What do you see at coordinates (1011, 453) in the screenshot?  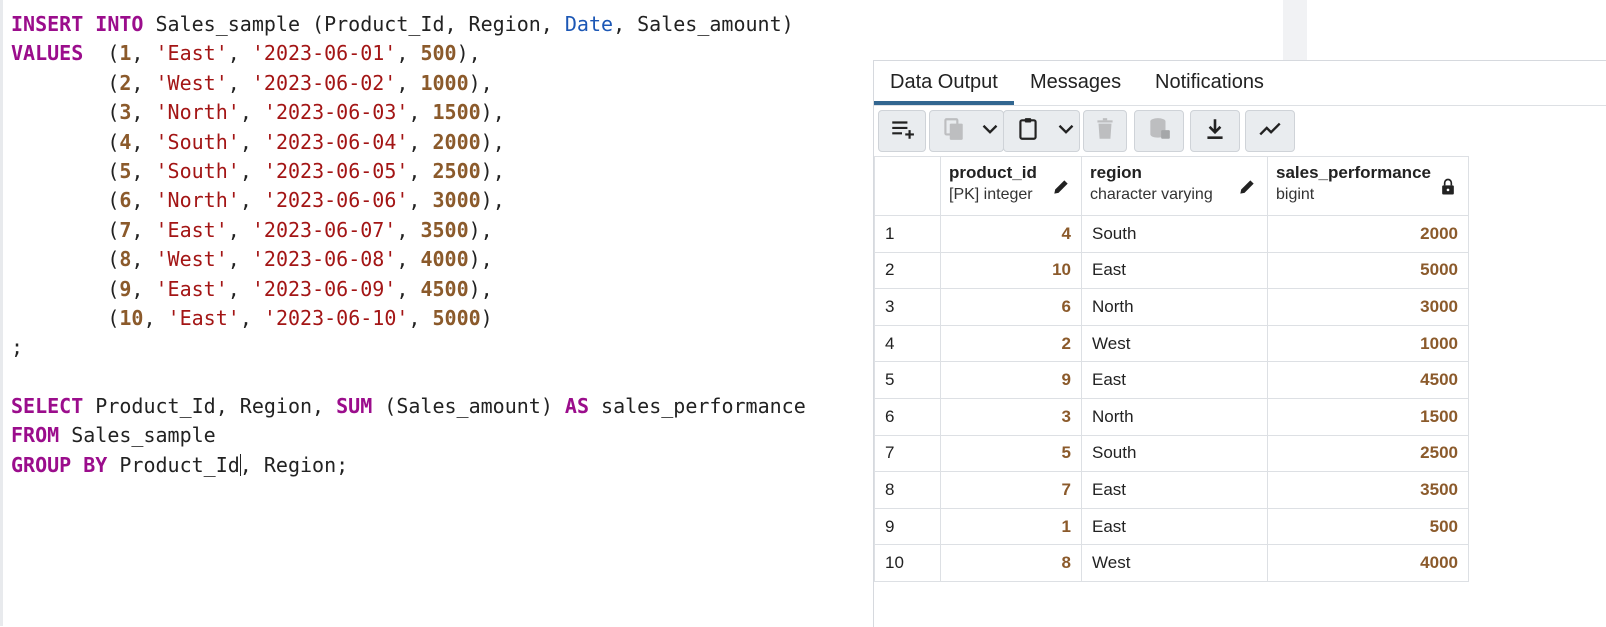 I see `cell-product-id: 5` at bounding box center [1011, 453].